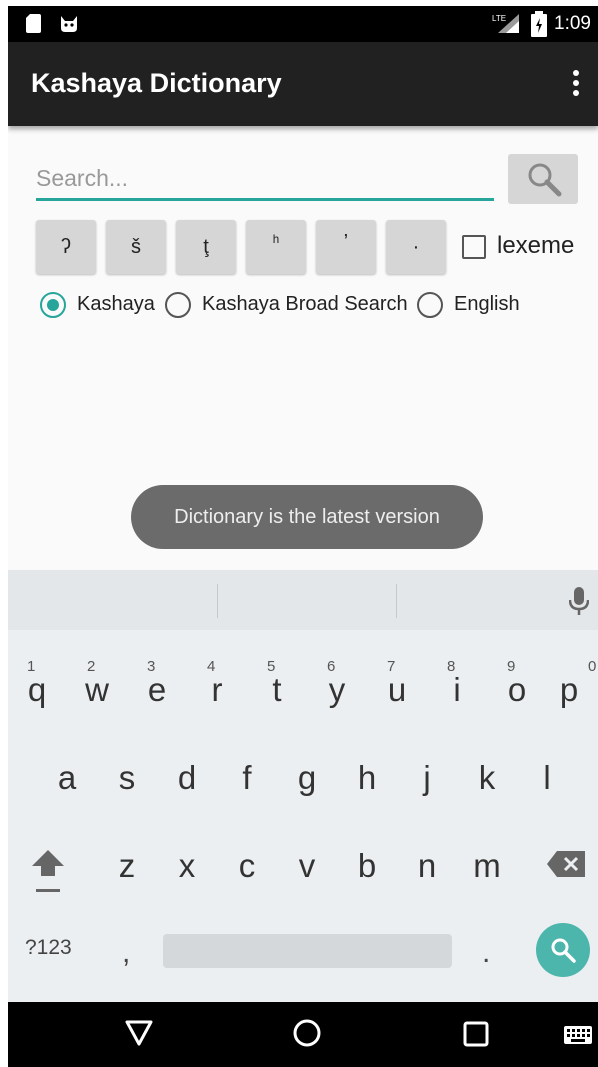 This screenshot has height=1067, width=598. What do you see at coordinates (67, 771) in the screenshot?
I see `key-a: a` at bounding box center [67, 771].